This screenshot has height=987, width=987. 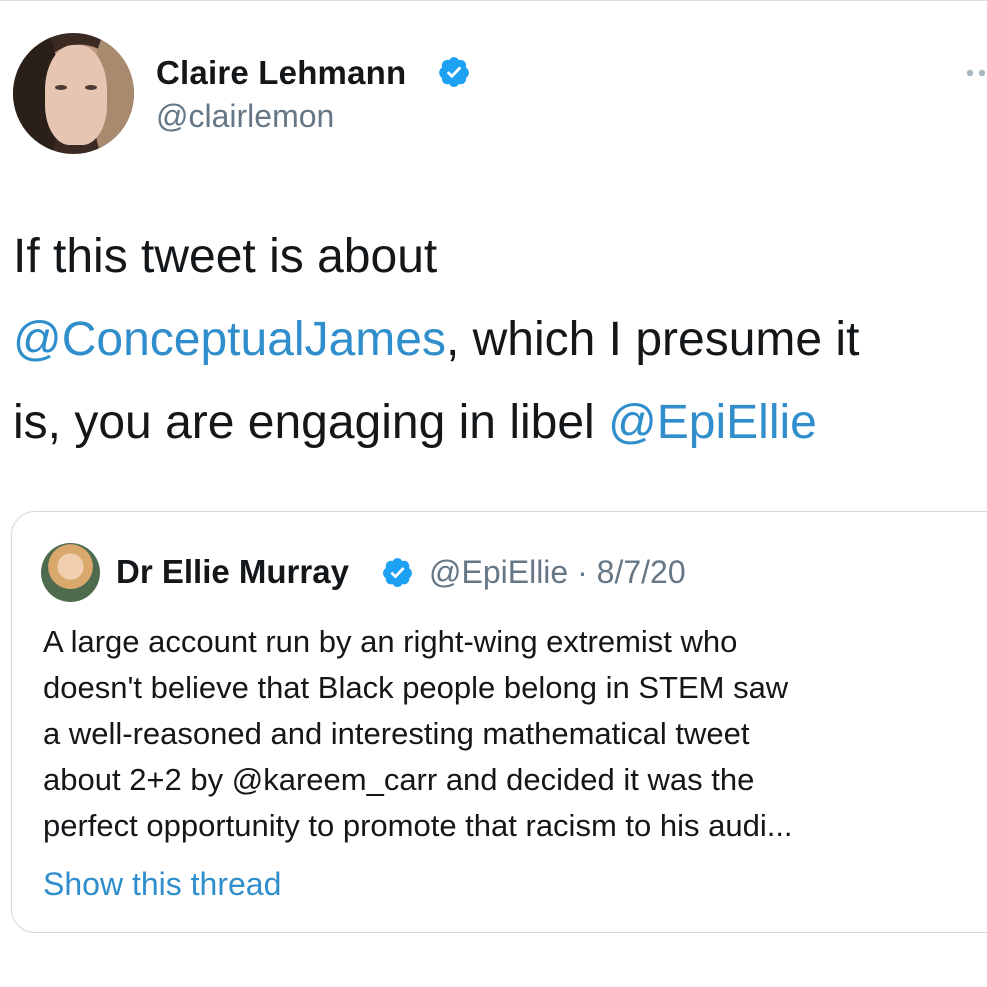 I want to click on author-handle: @clairlemon, so click(x=245, y=116).